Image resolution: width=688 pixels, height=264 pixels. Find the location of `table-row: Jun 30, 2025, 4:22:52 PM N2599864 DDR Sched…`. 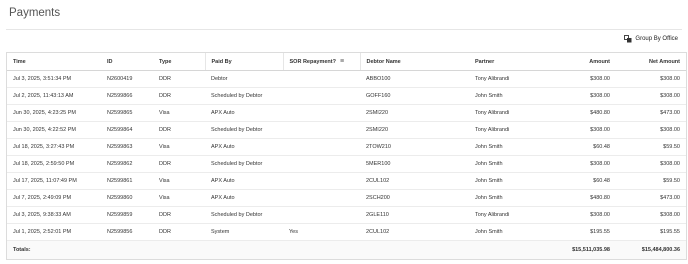

table-row: Jun 30, 2025, 4:22:52 PM N2599864 DDR Sched… is located at coordinates (346, 130).